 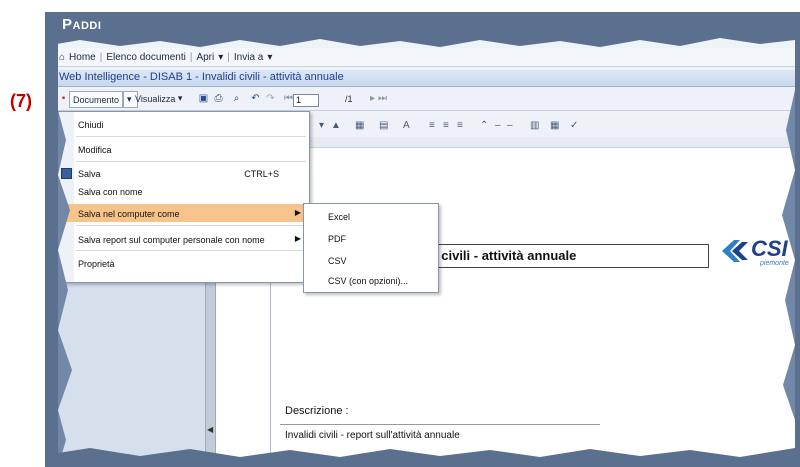 What do you see at coordinates (67, 24) in the screenshot?
I see `brand-title-initial: P` at bounding box center [67, 24].